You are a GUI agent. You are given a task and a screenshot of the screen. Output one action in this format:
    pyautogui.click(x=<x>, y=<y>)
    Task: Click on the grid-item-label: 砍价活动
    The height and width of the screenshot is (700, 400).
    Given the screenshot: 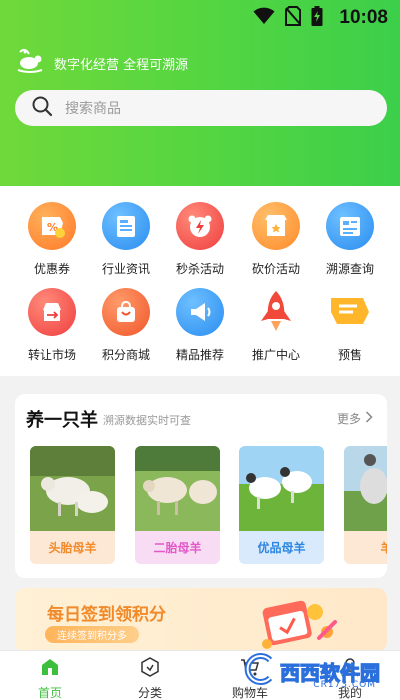 What is the action you would take?
    pyautogui.click(x=275, y=269)
    